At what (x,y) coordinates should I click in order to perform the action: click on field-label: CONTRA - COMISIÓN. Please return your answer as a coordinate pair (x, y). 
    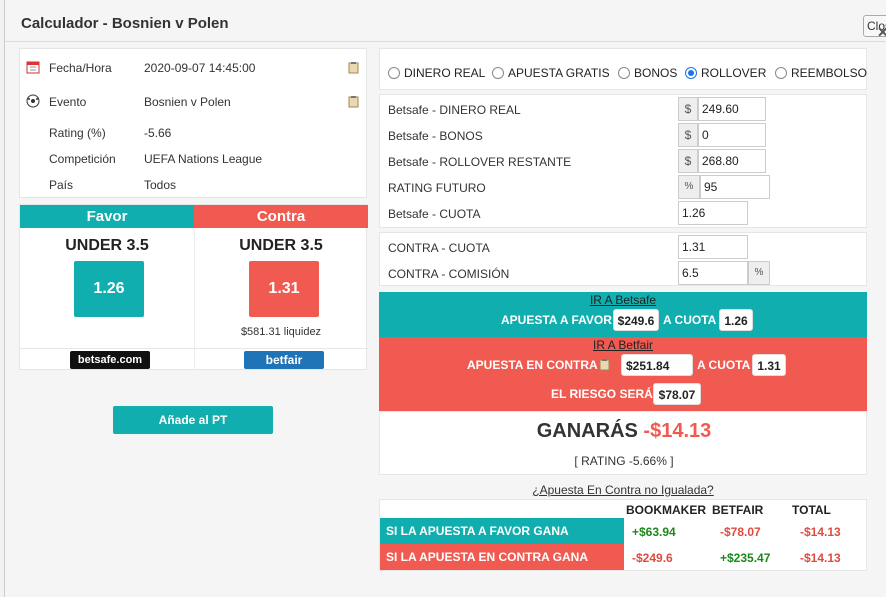
    Looking at the image, I should click on (449, 274).